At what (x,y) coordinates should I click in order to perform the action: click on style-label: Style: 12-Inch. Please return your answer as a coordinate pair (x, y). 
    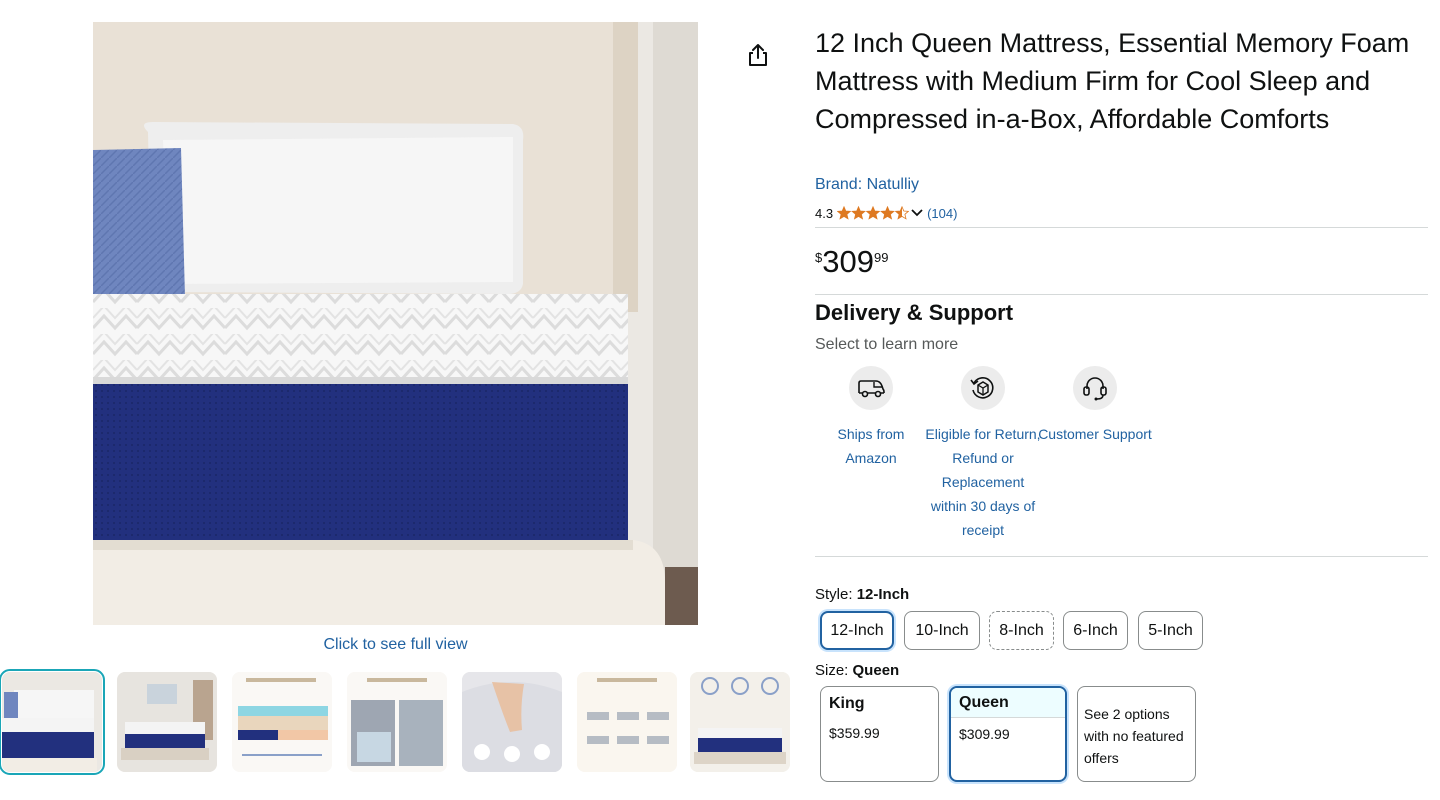
    Looking at the image, I should click on (862, 594).